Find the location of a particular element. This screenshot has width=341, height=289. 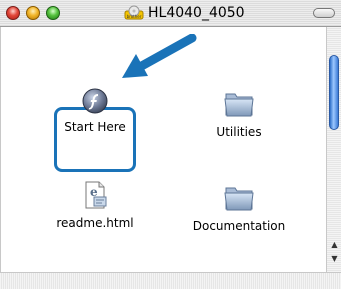

flash-installer-icon is located at coordinates (95, 101).